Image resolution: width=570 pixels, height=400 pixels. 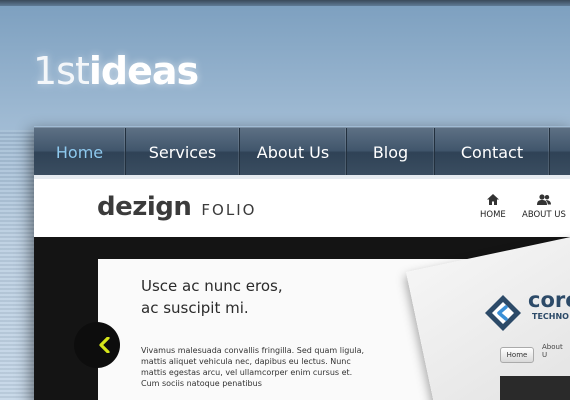 What do you see at coordinates (493, 207) in the screenshot?
I see `preview-nav-home: HOME` at bounding box center [493, 207].